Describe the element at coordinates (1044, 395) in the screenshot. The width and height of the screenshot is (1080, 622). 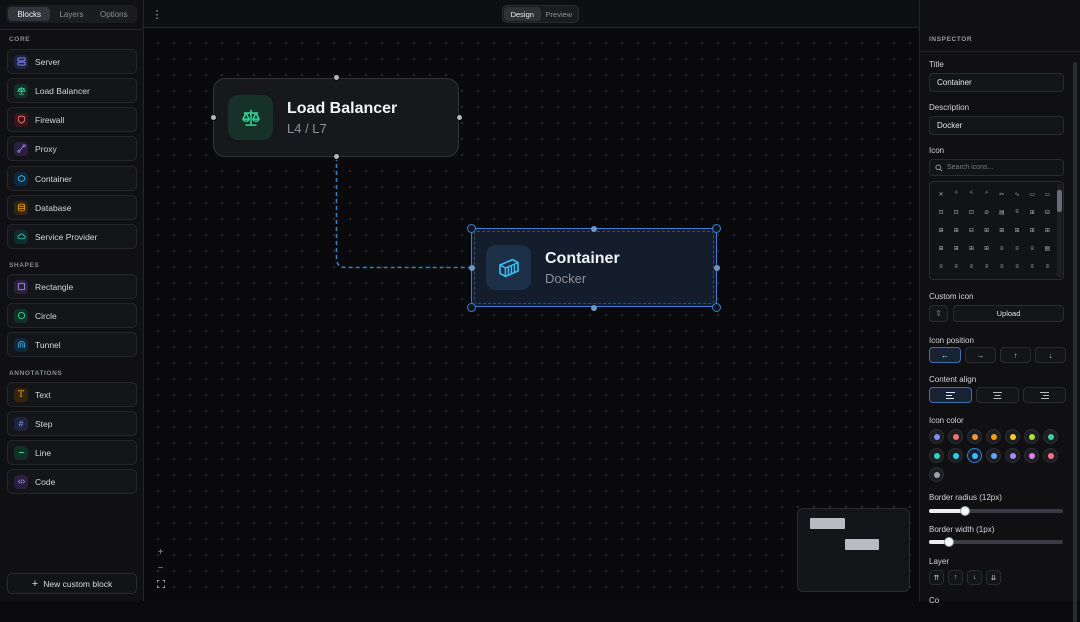
I see `align-right-icon` at that location.